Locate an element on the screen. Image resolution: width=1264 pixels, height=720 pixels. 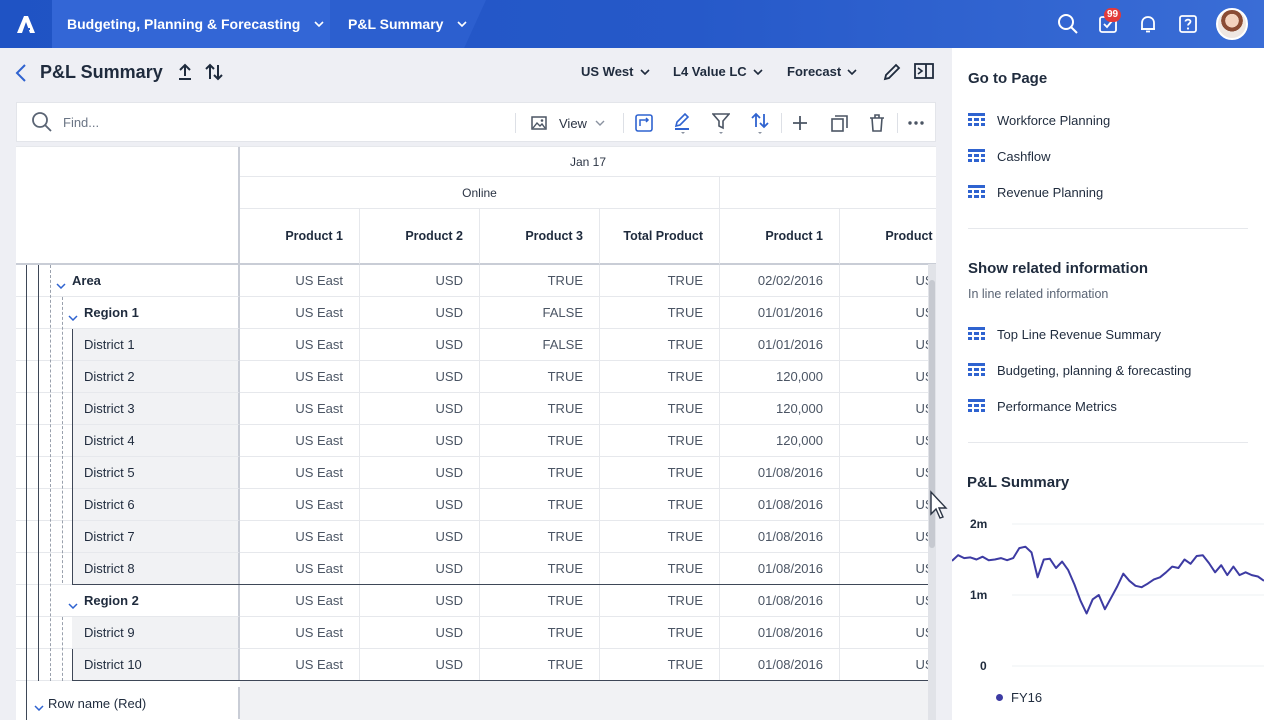
pencil-icon is located at coordinates (892, 74).